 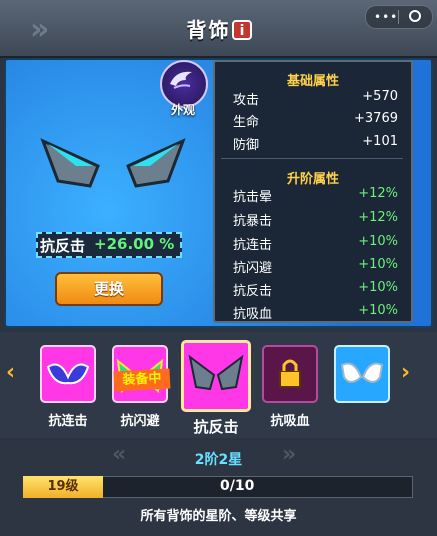 I want to click on current-stat-label: 抗反击, so click(x=63, y=246).